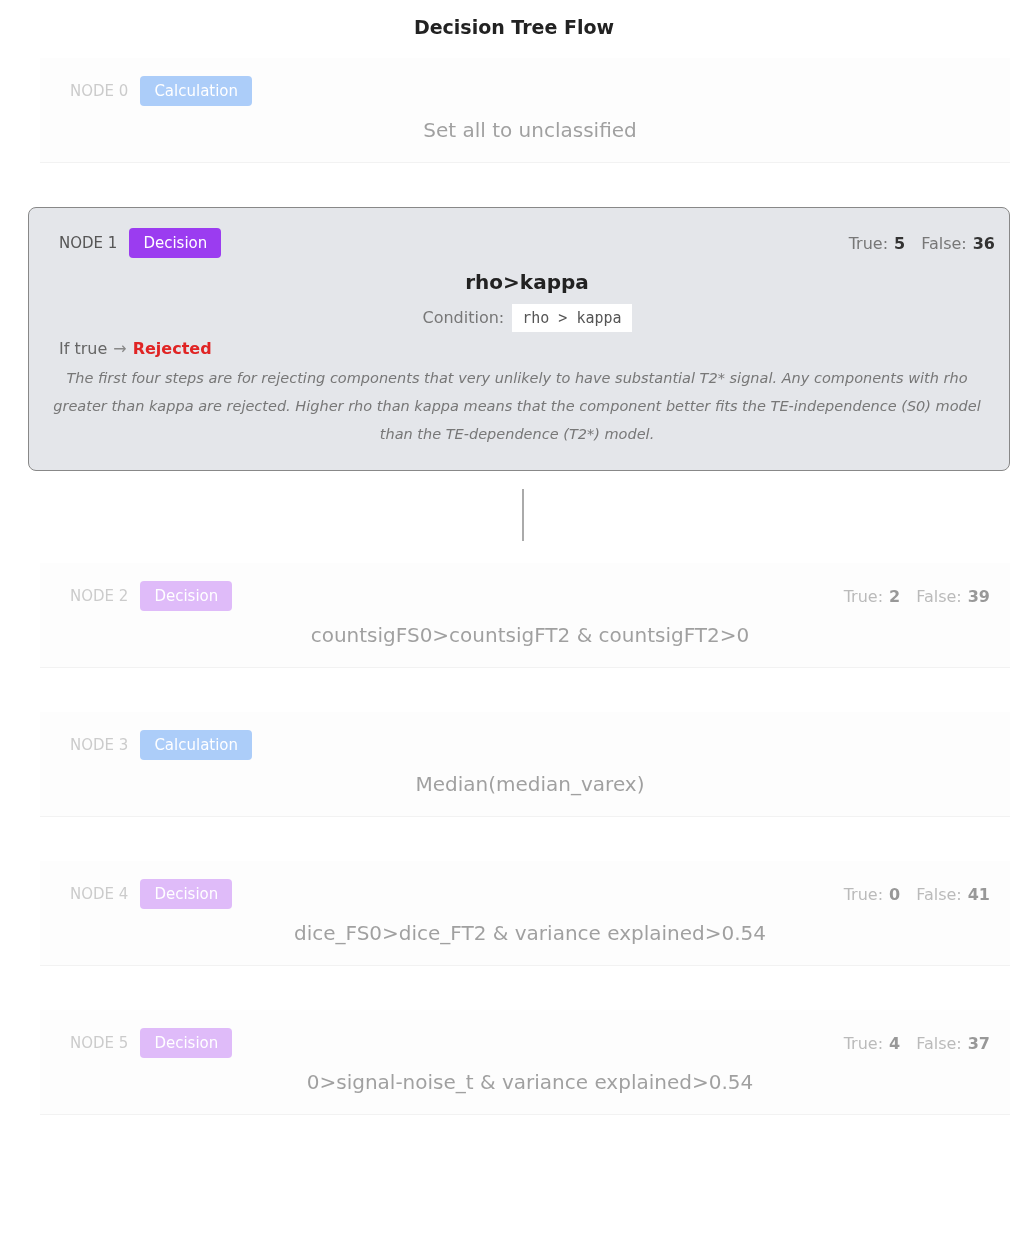 Image resolution: width=1019 pixels, height=1243 pixels. Describe the element at coordinates (527, 282) in the screenshot. I see `expression: rho>kappa` at that location.